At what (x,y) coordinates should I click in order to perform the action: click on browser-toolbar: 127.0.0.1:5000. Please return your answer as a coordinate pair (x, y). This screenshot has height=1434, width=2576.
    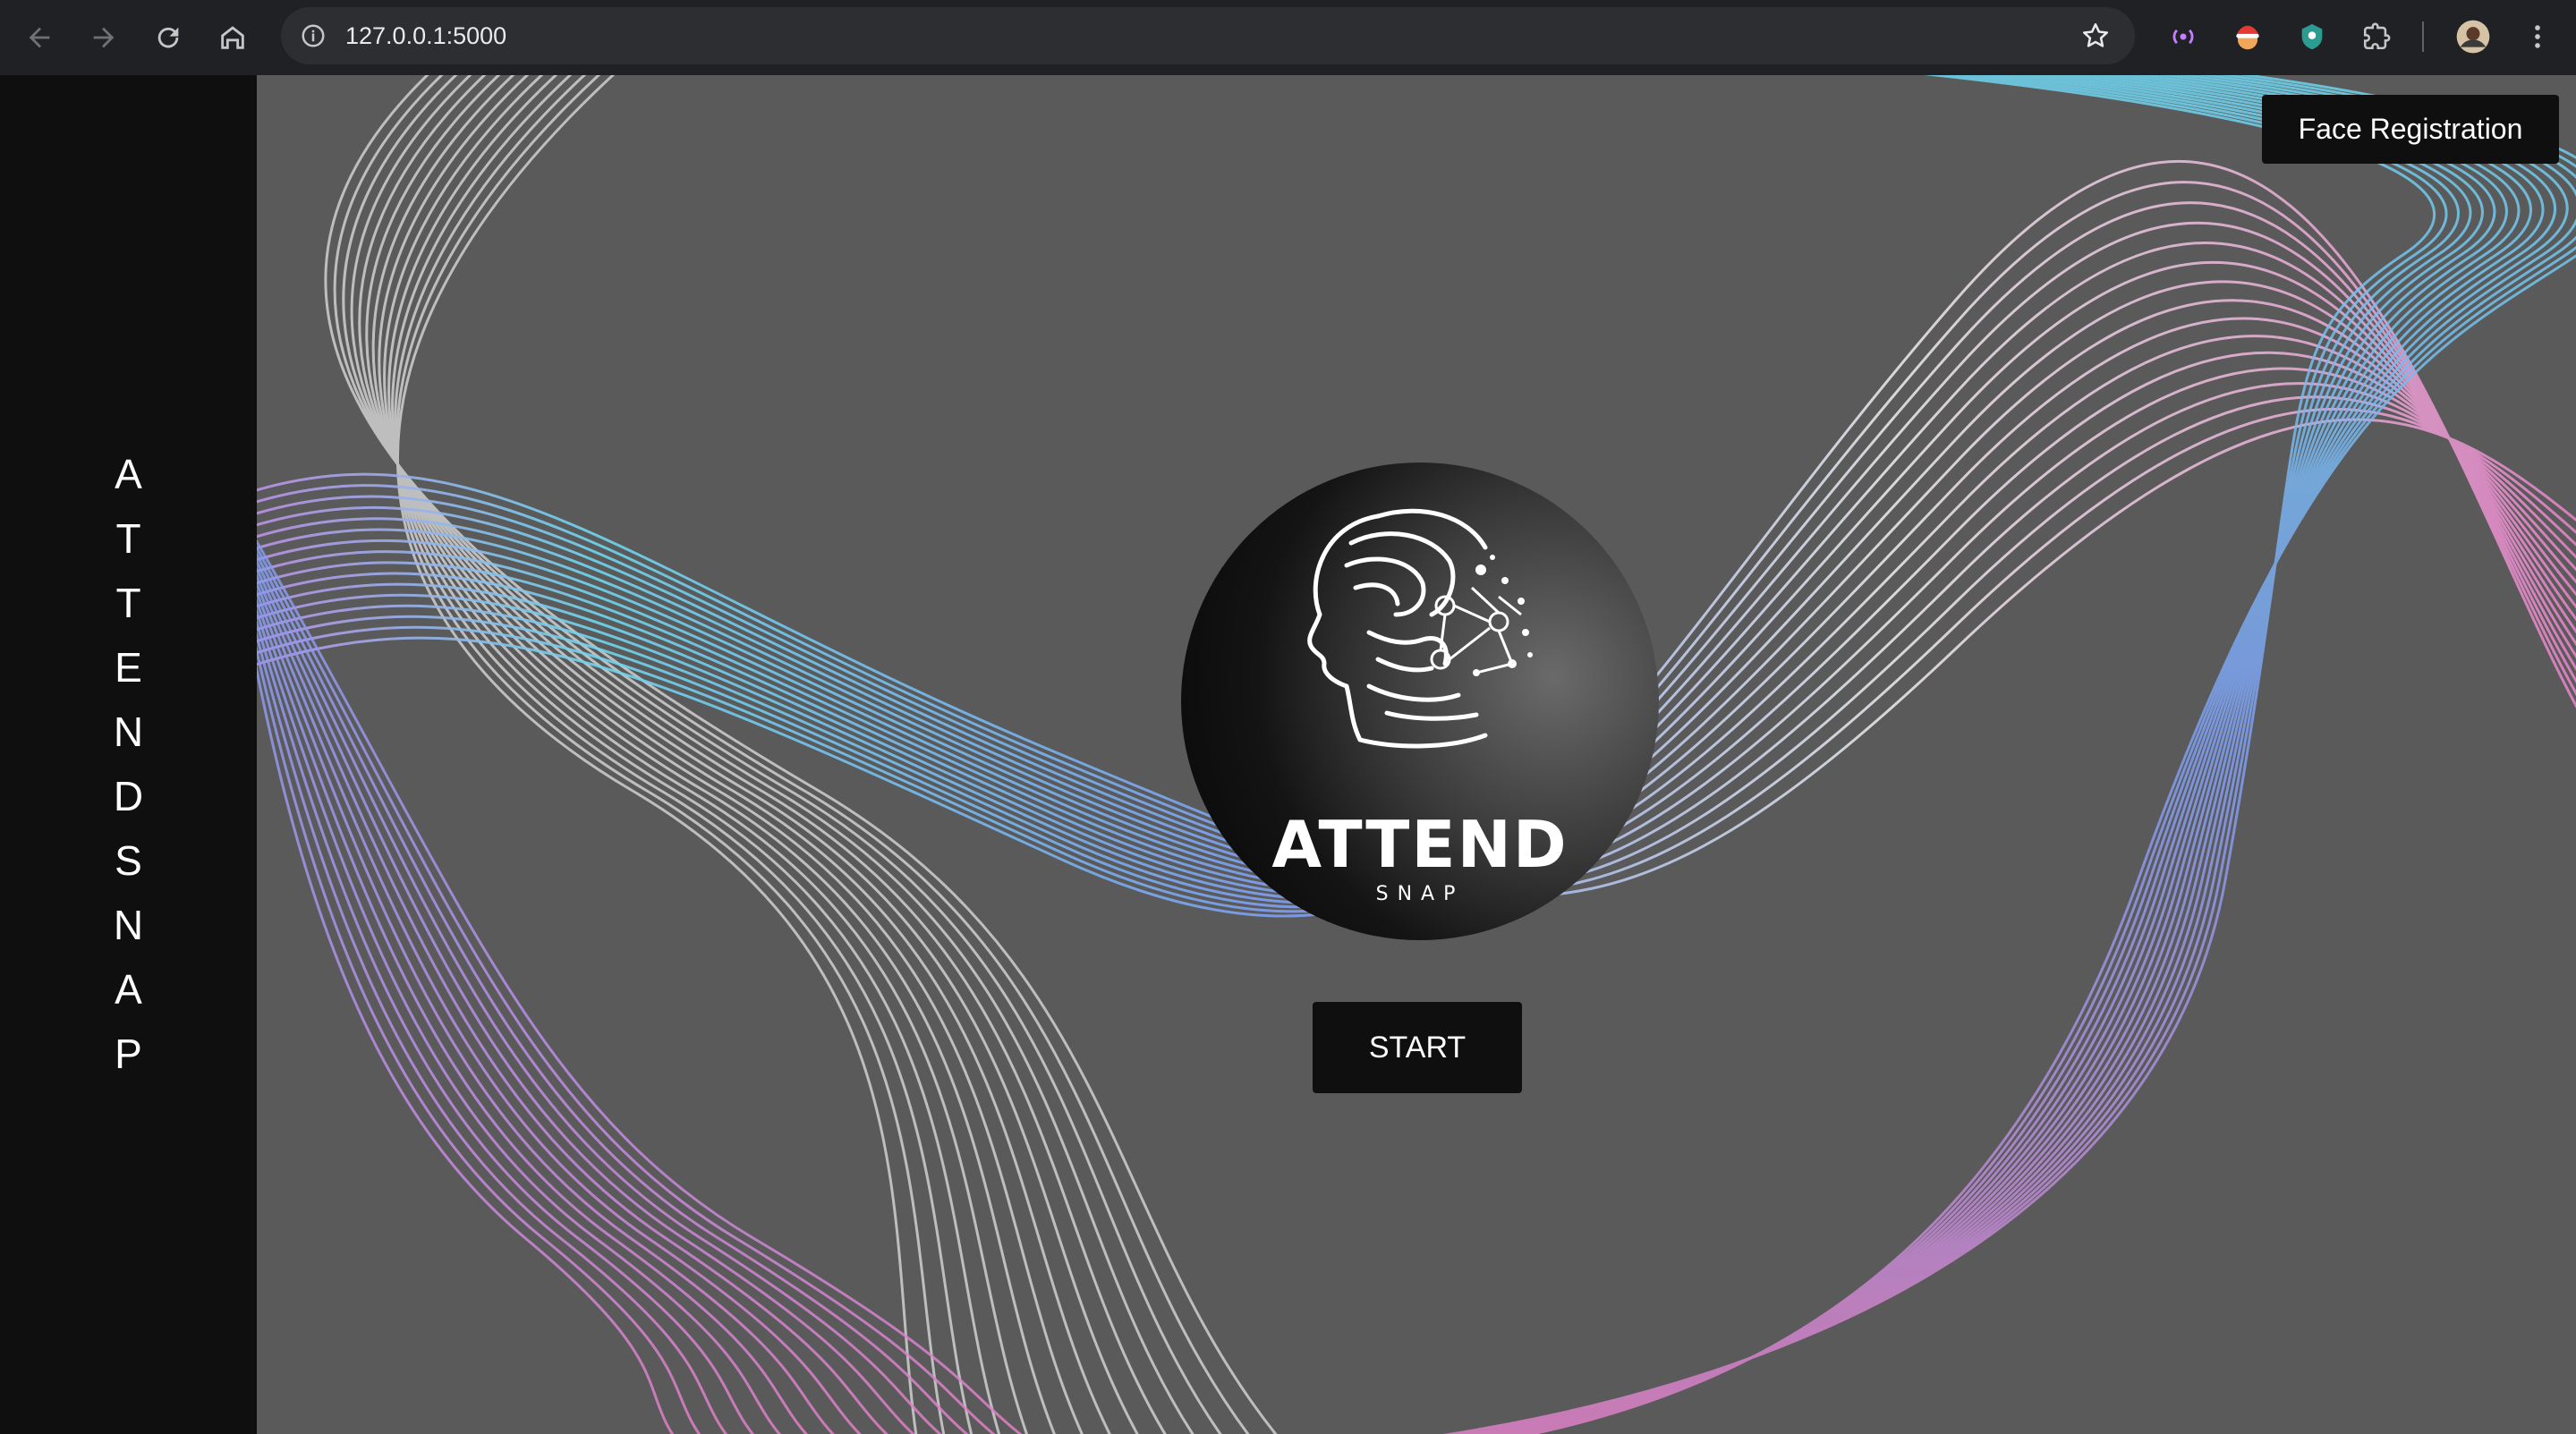
    Looking at the image, I should click on (1288, 37).